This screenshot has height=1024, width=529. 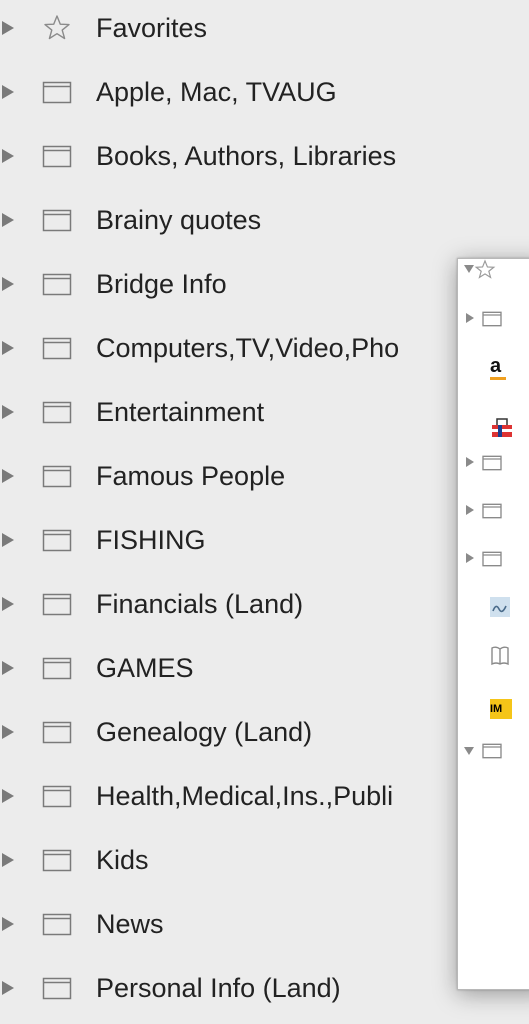 I want to click on bookmark-label: Personal Info (Land), so click(x=218, y=988).